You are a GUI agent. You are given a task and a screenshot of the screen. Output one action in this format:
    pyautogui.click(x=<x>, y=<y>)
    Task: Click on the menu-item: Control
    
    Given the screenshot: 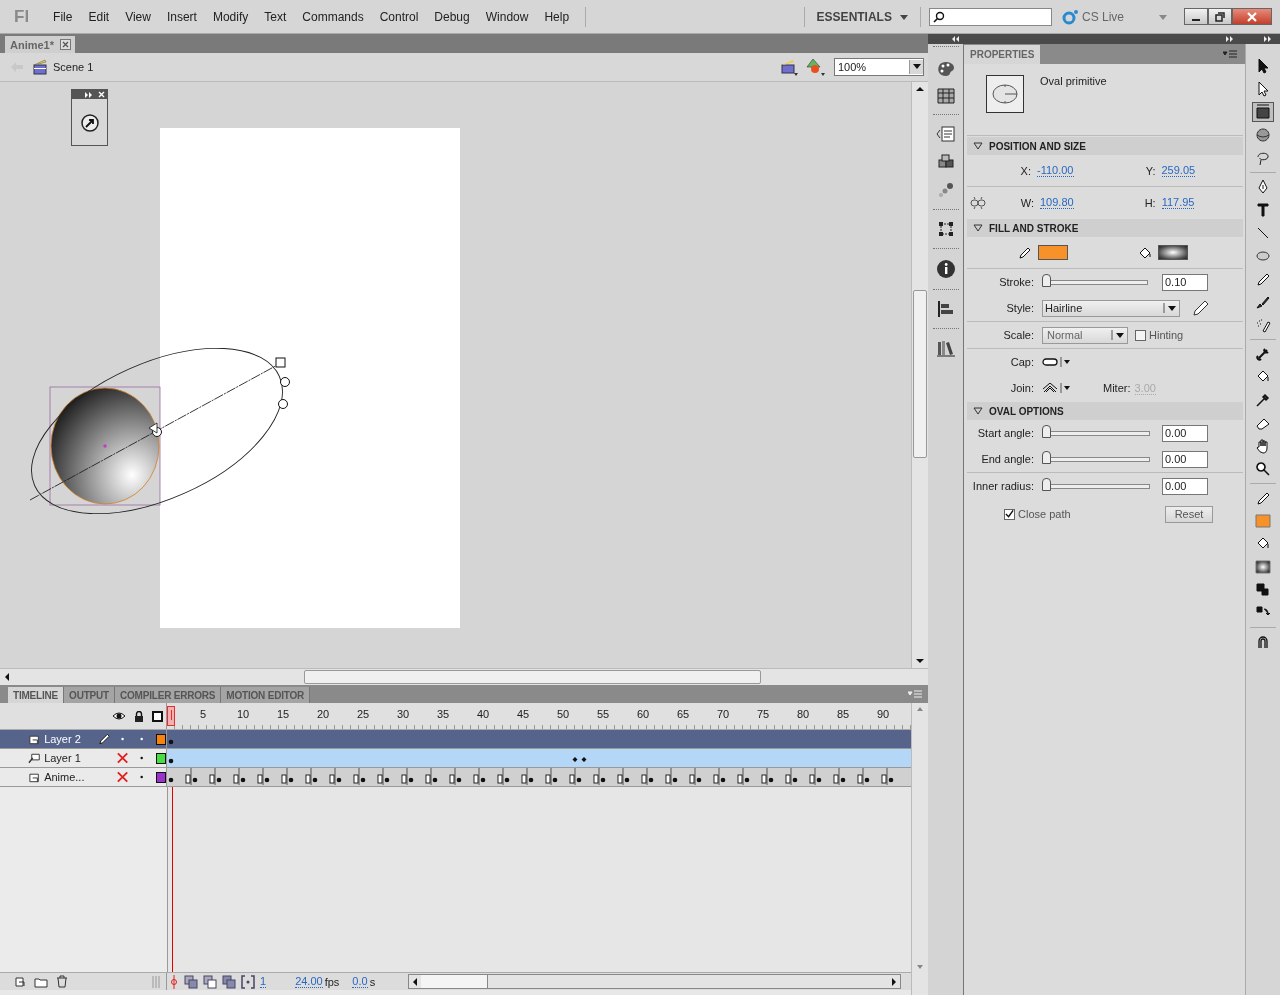 What is the action you would take?
    pyautogui.click(x=399, y=16)
    